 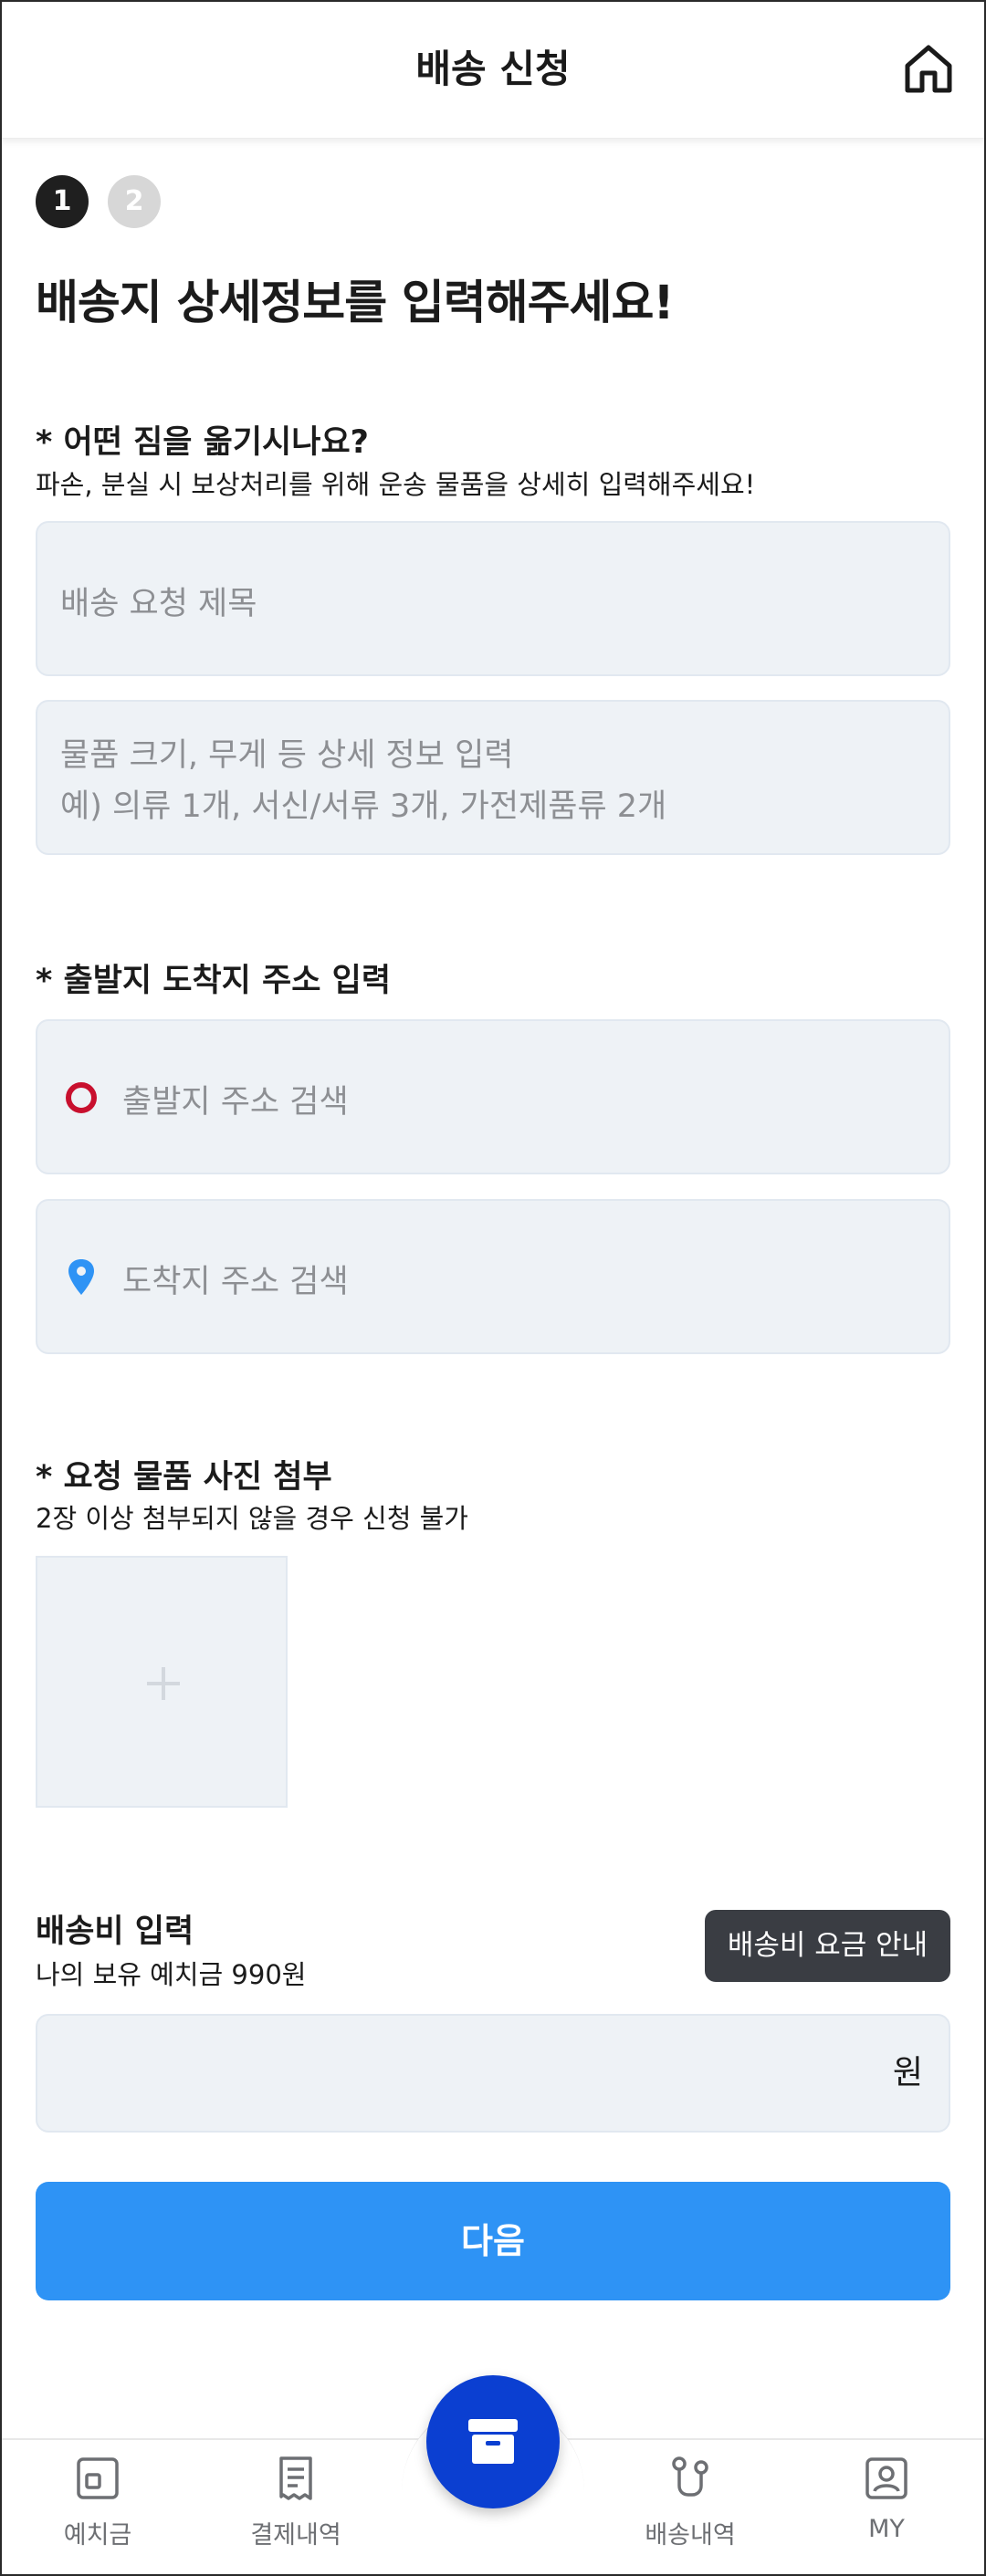 What do you see at coordinates (907, 2072) in the screenshot?
I see `currency-unit: 원` at bounding box center [907, 2072].